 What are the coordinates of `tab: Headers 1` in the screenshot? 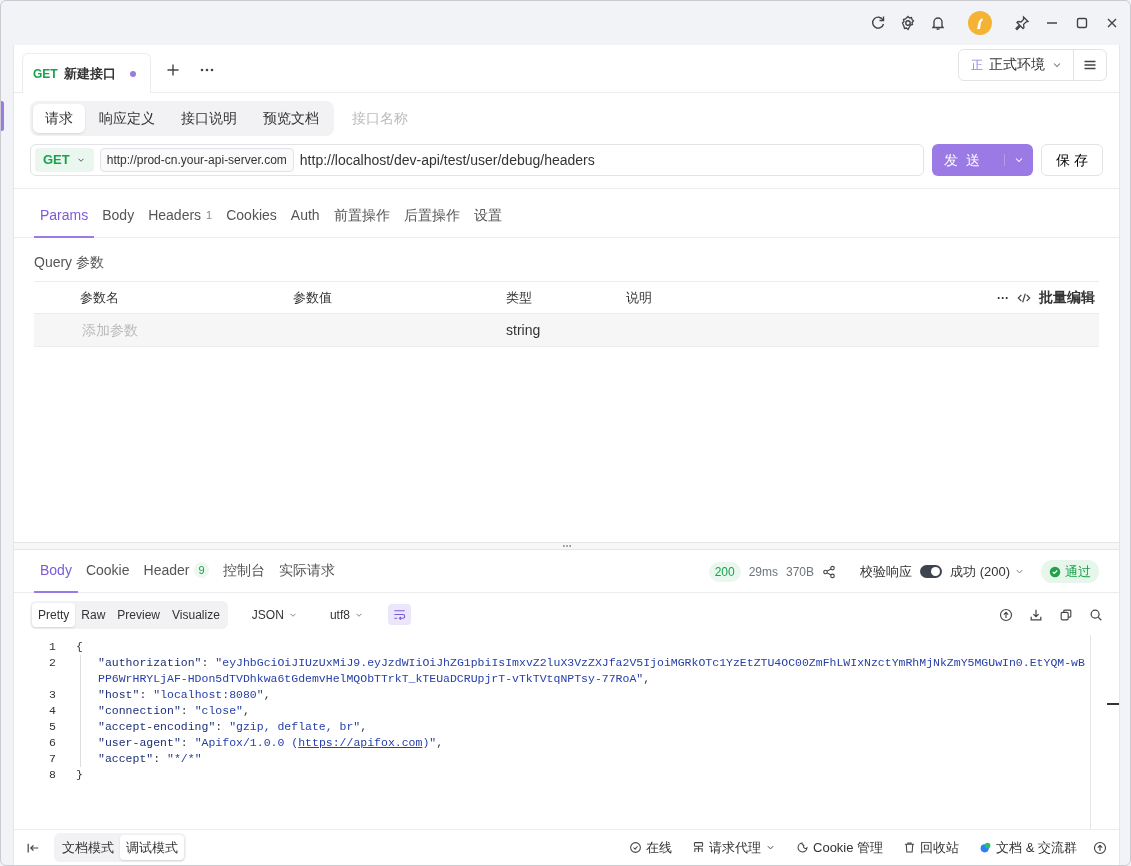 It's located at (180, 217).